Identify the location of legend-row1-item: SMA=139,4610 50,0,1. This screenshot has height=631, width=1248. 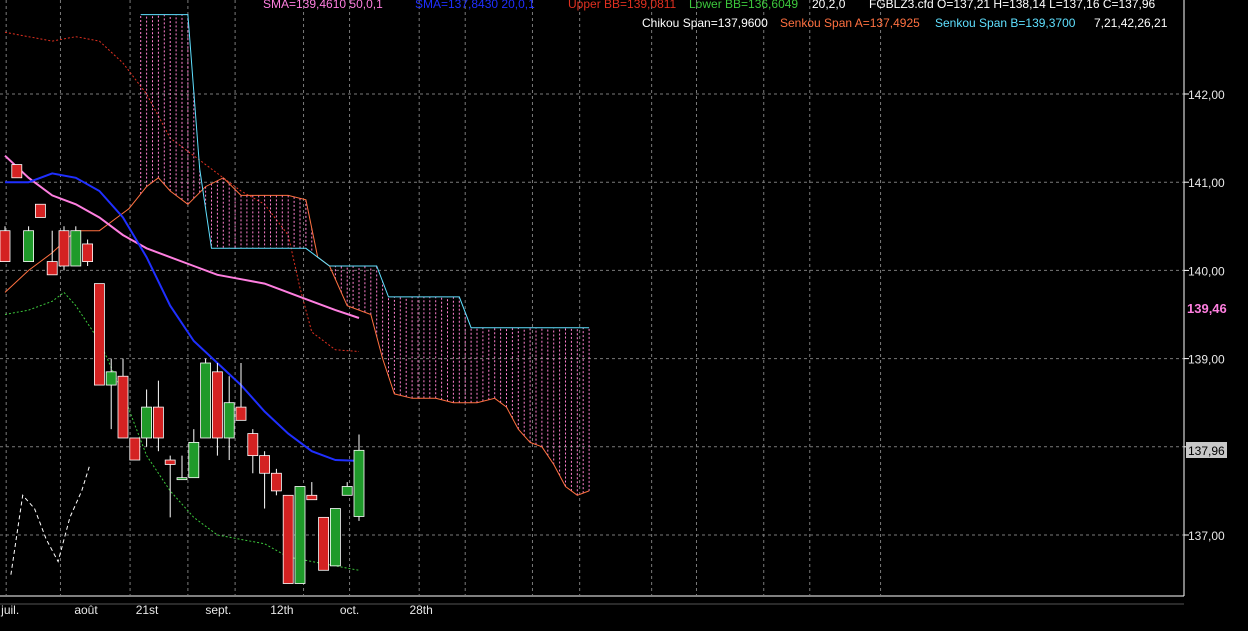
(323, 5).